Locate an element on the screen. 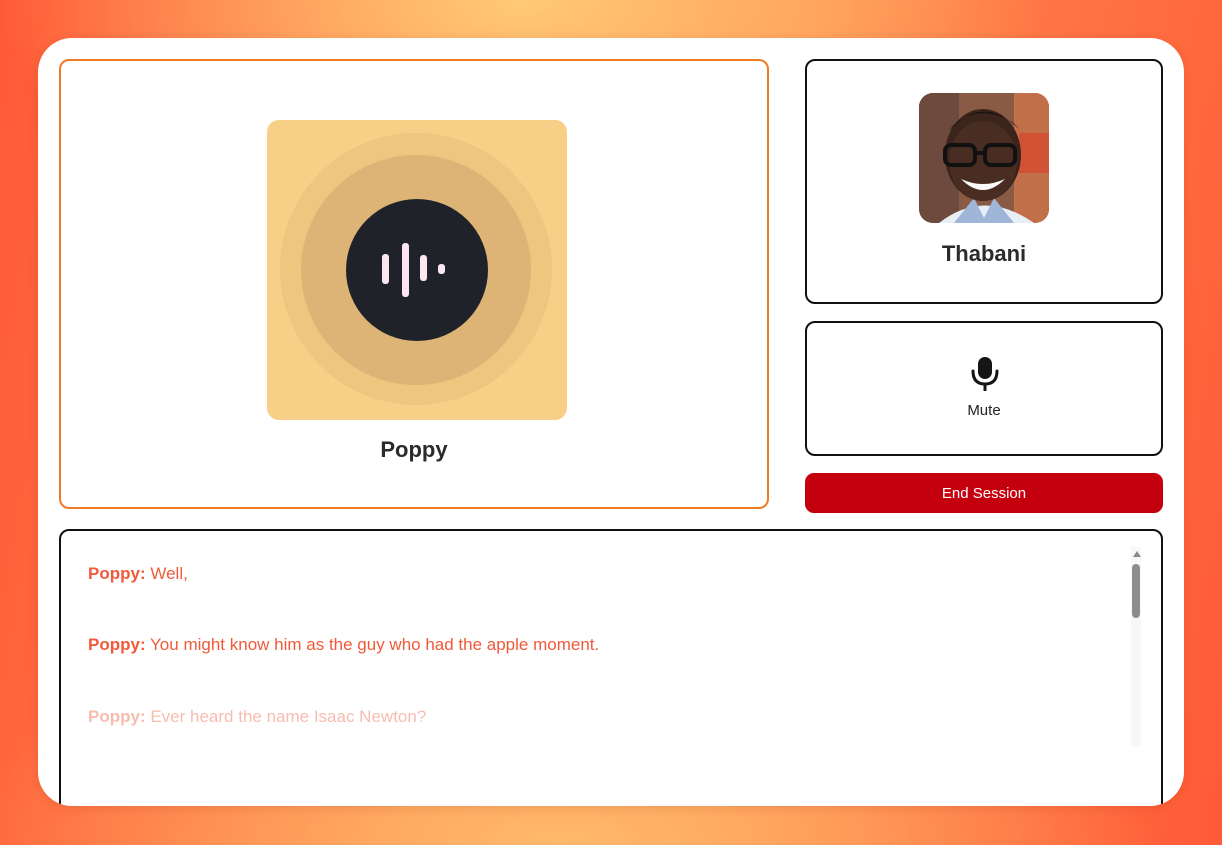 This screenshot has width=1222, height=845. agent-avatar-tile is located at coordinates (417, 270).